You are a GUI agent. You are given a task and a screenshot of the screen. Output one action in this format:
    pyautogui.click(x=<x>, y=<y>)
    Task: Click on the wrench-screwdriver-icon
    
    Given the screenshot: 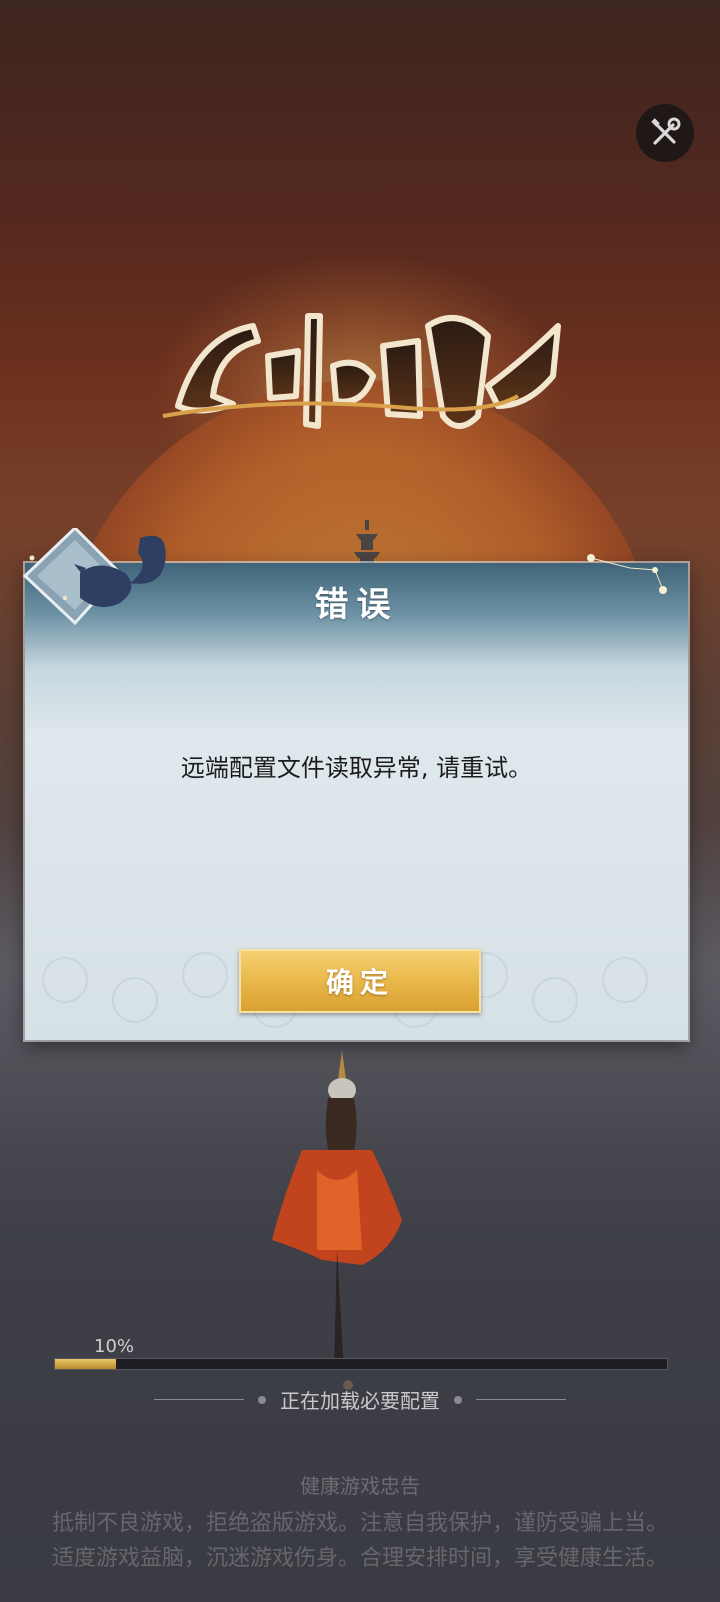 What is the action you would take?
    pyautogui.click(x=666, y=131)
    